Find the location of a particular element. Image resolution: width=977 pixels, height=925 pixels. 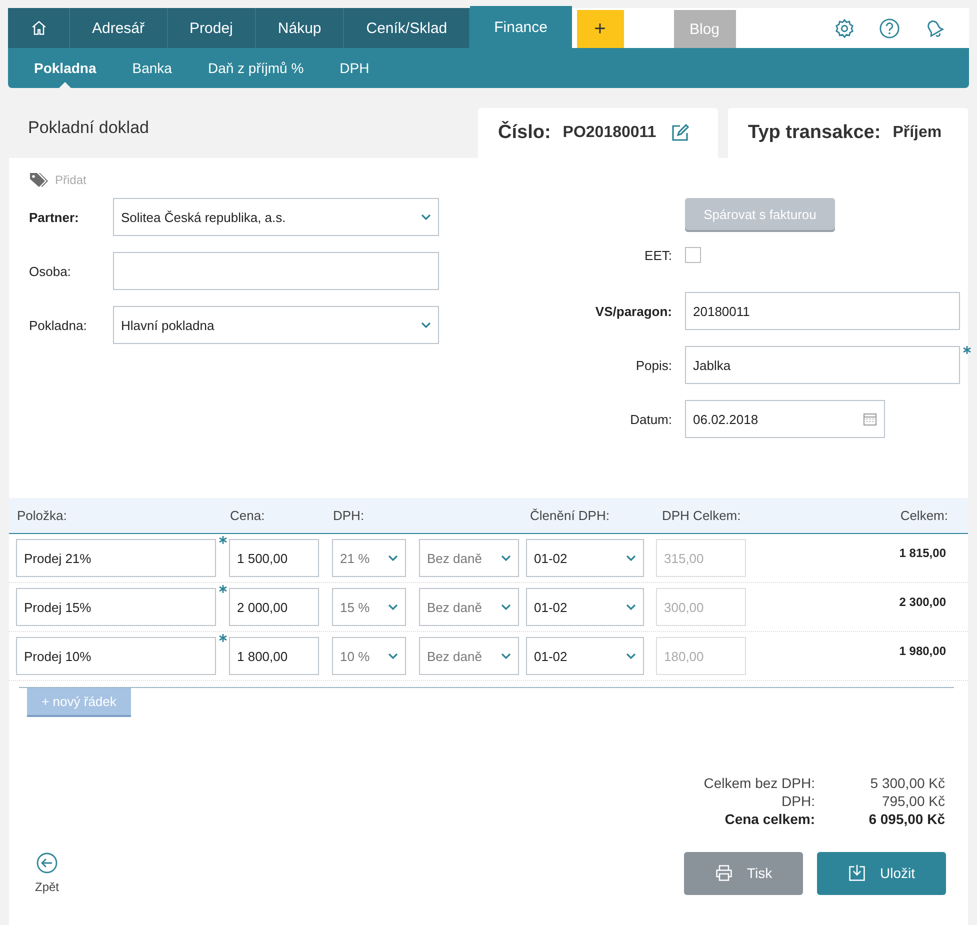

nav-tab: Nákup is located at coordinates (300, 28).